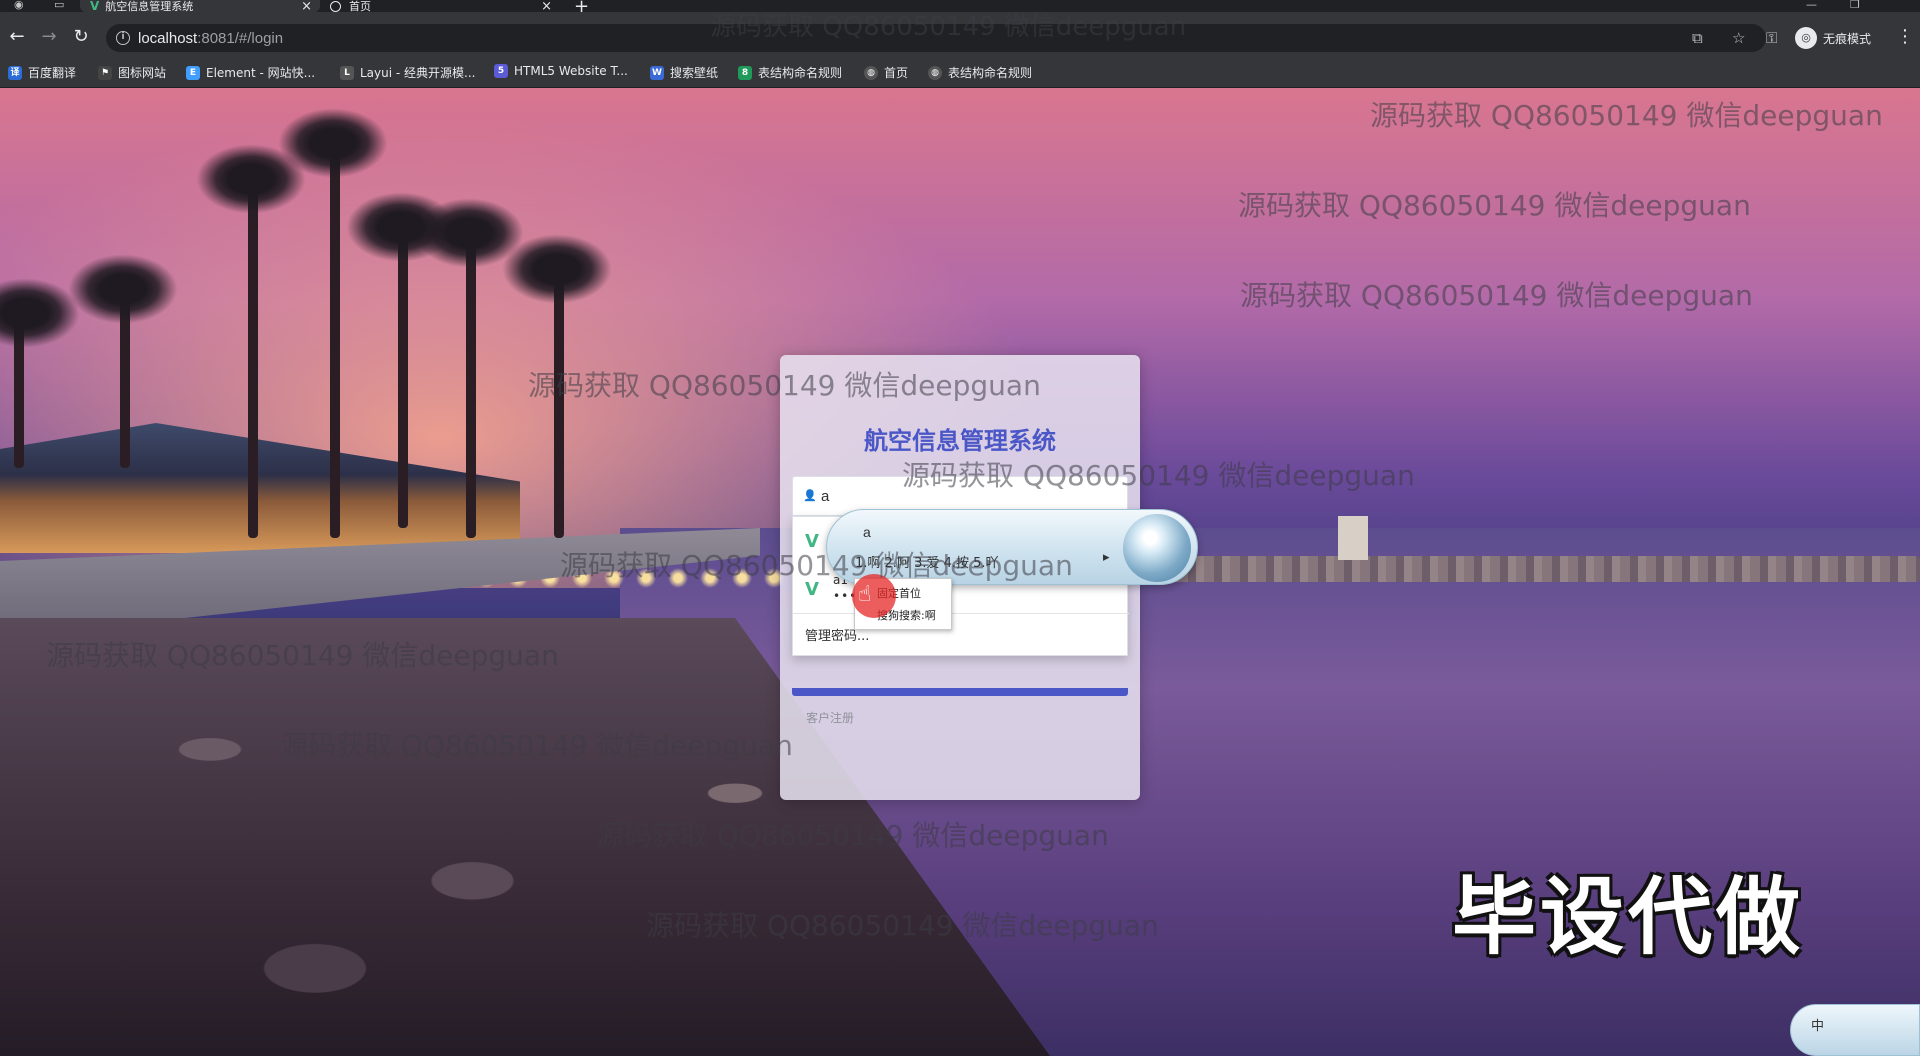 The width and height of the screenshot is (1920, 1056). Describe the element at coordinates (1855, 5) in the screenshot. I see `restore-icon: ❐` at that location.